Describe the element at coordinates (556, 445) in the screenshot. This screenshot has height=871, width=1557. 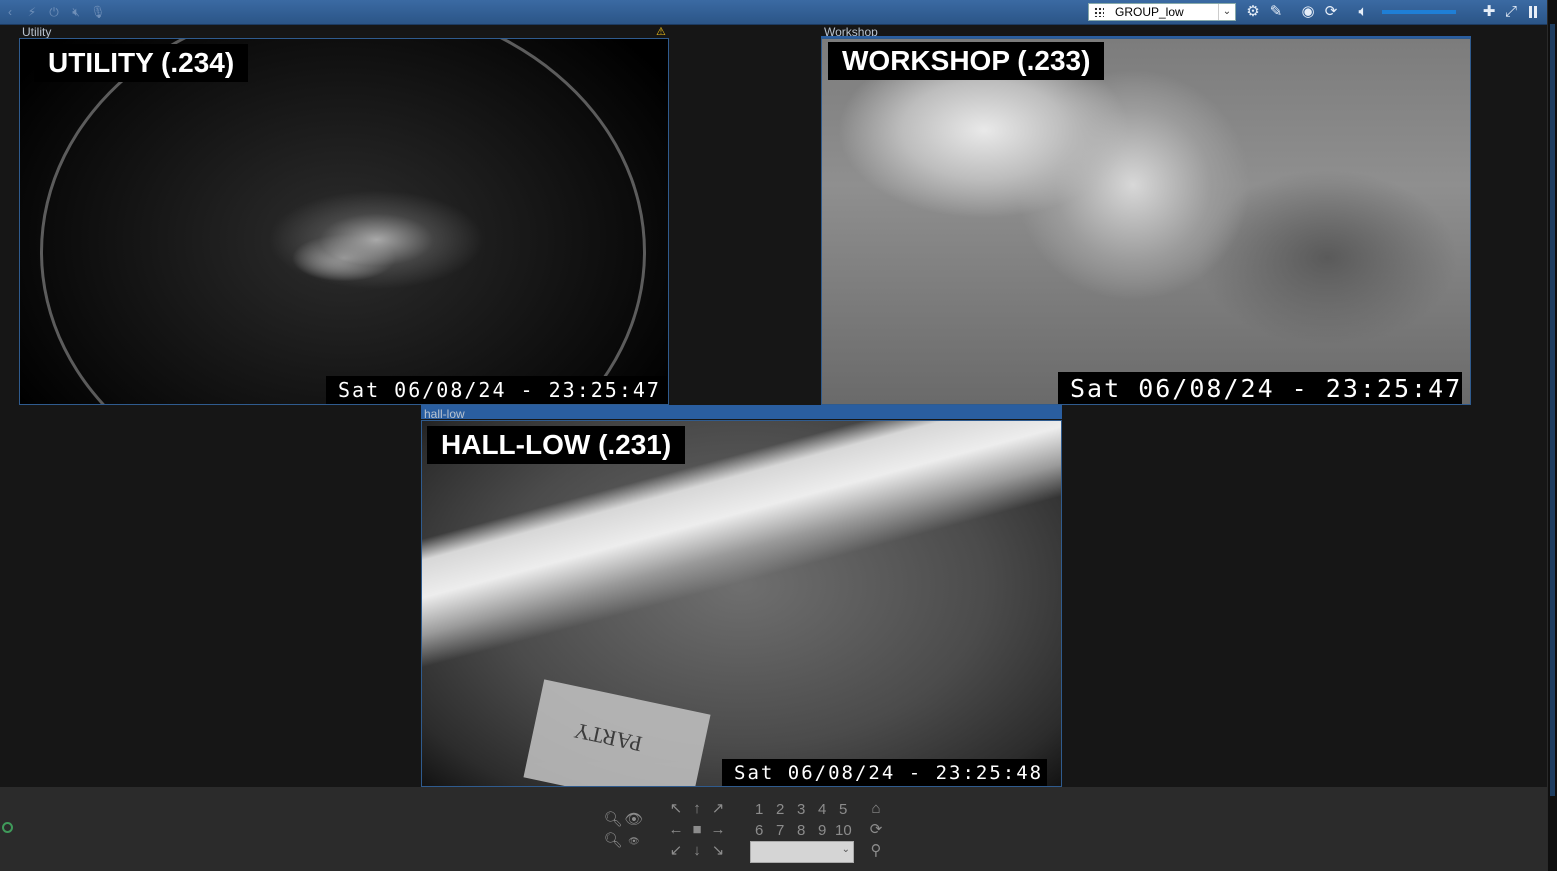
I see `camera-overlay-label: HALL-LOW (.231)` at that location.